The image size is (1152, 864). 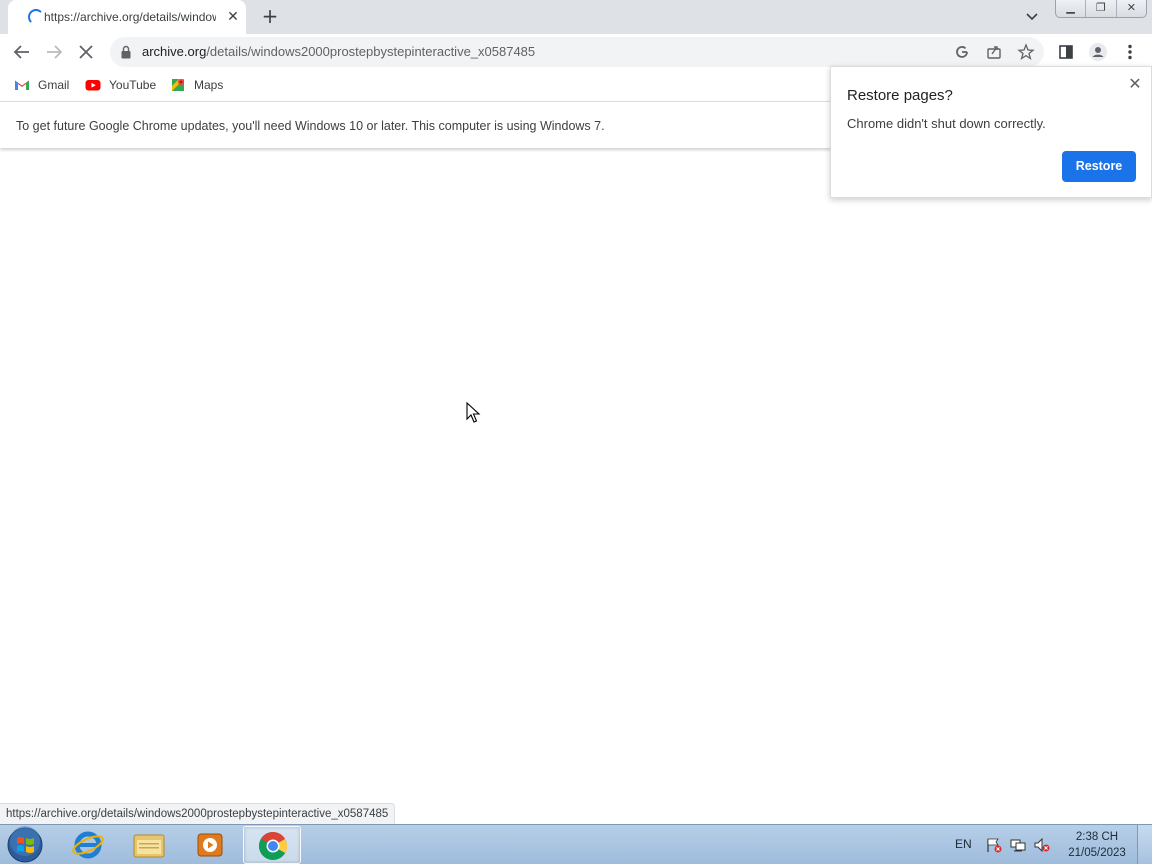 What do you see at coordinates (93, 85) in the screenshot?
I see `youtube-icon` at bounding box center [93, 85].